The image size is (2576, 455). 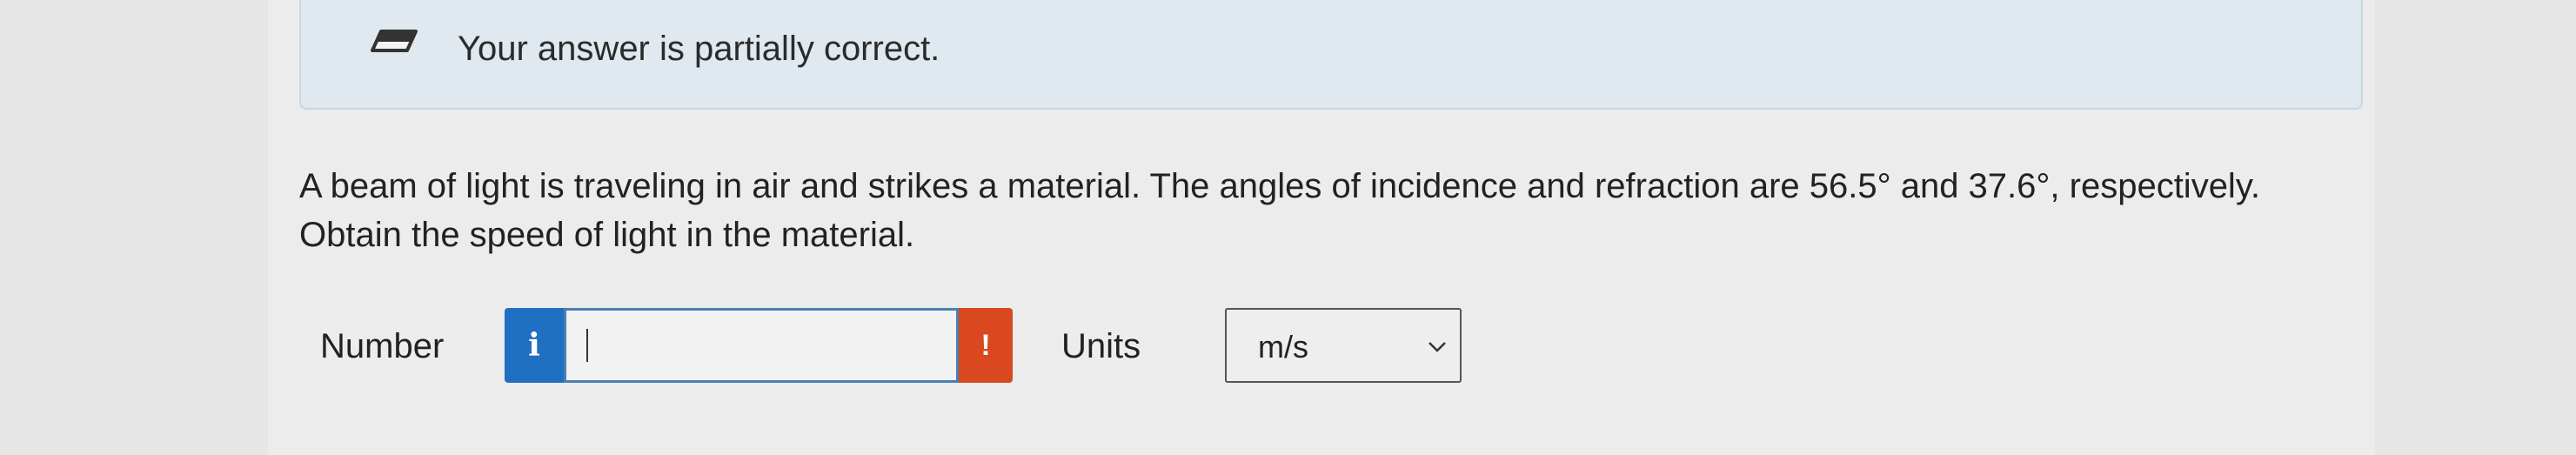 I want to click on units-label: Units, so click(x=1101, y=346).